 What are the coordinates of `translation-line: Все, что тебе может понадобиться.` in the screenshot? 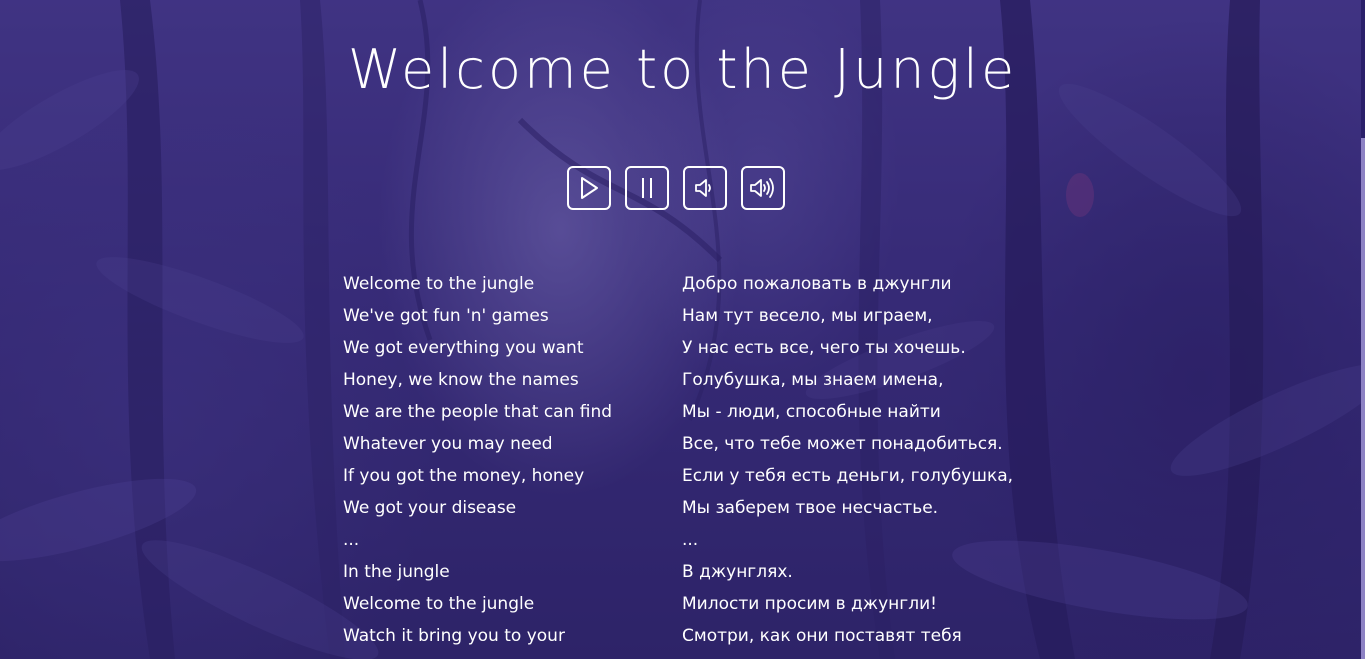 It's located at (842, 444).